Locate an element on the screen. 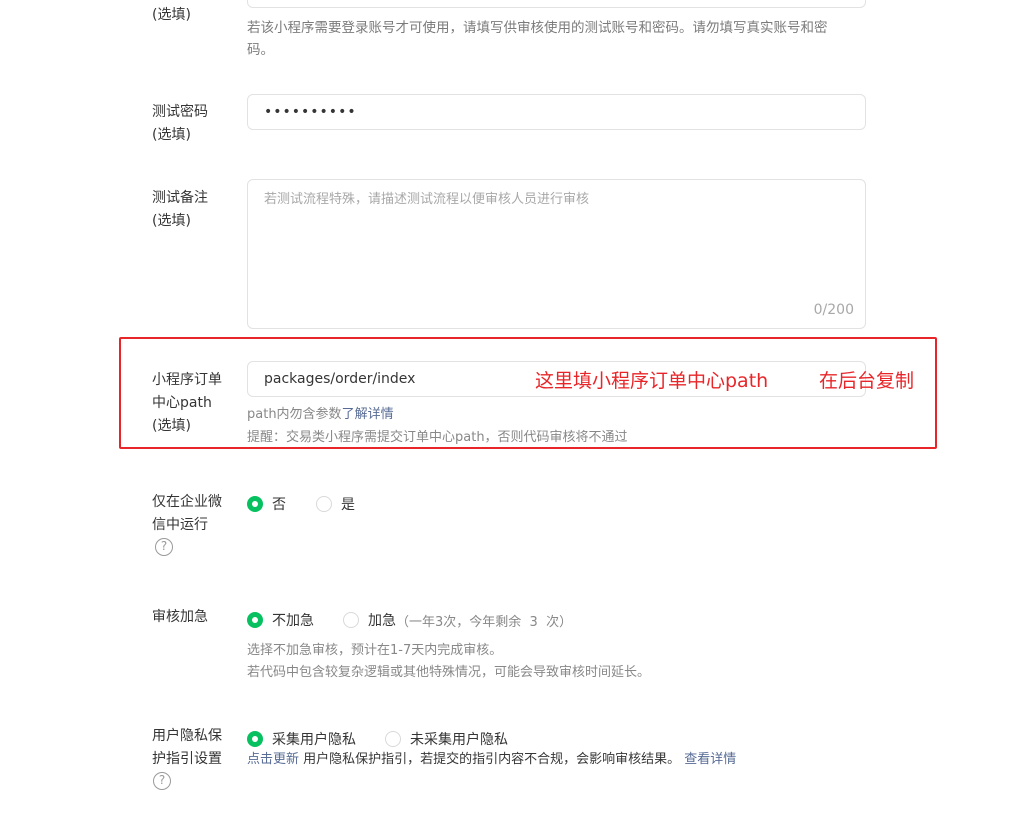 This screenshot has width=1023, height=831. expedite-quota-note: （一年3次，今年剩余 3 次） is located at coordinates (484, 622).